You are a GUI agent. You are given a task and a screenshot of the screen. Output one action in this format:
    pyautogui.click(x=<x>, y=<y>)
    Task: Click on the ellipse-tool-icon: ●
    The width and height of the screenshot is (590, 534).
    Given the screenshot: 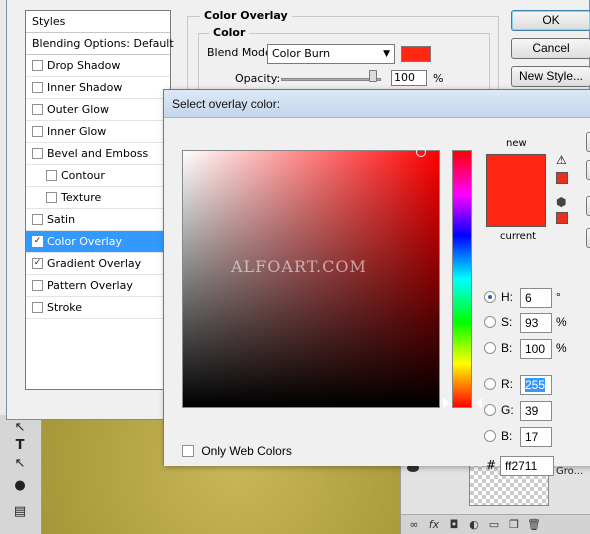 What is the action you would take?
    pyautogui.click(x=20, y=486)
    